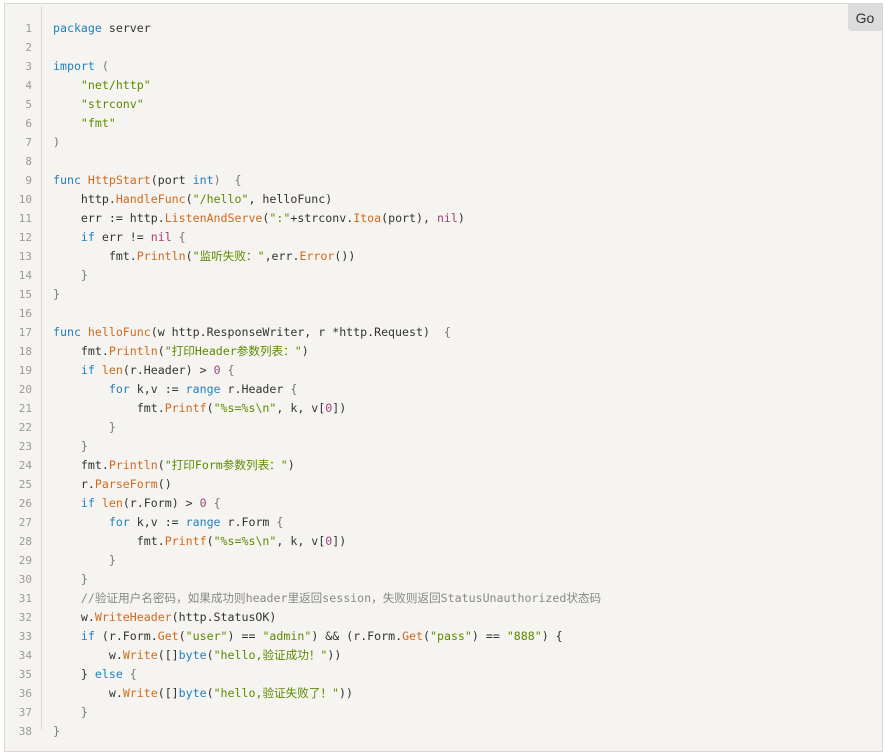  What do you see at coordinates (443, 503) in the screenshot?
I see `code-line: 26 if len(r.Form) > 0 {` at bounding box center [443, 503].